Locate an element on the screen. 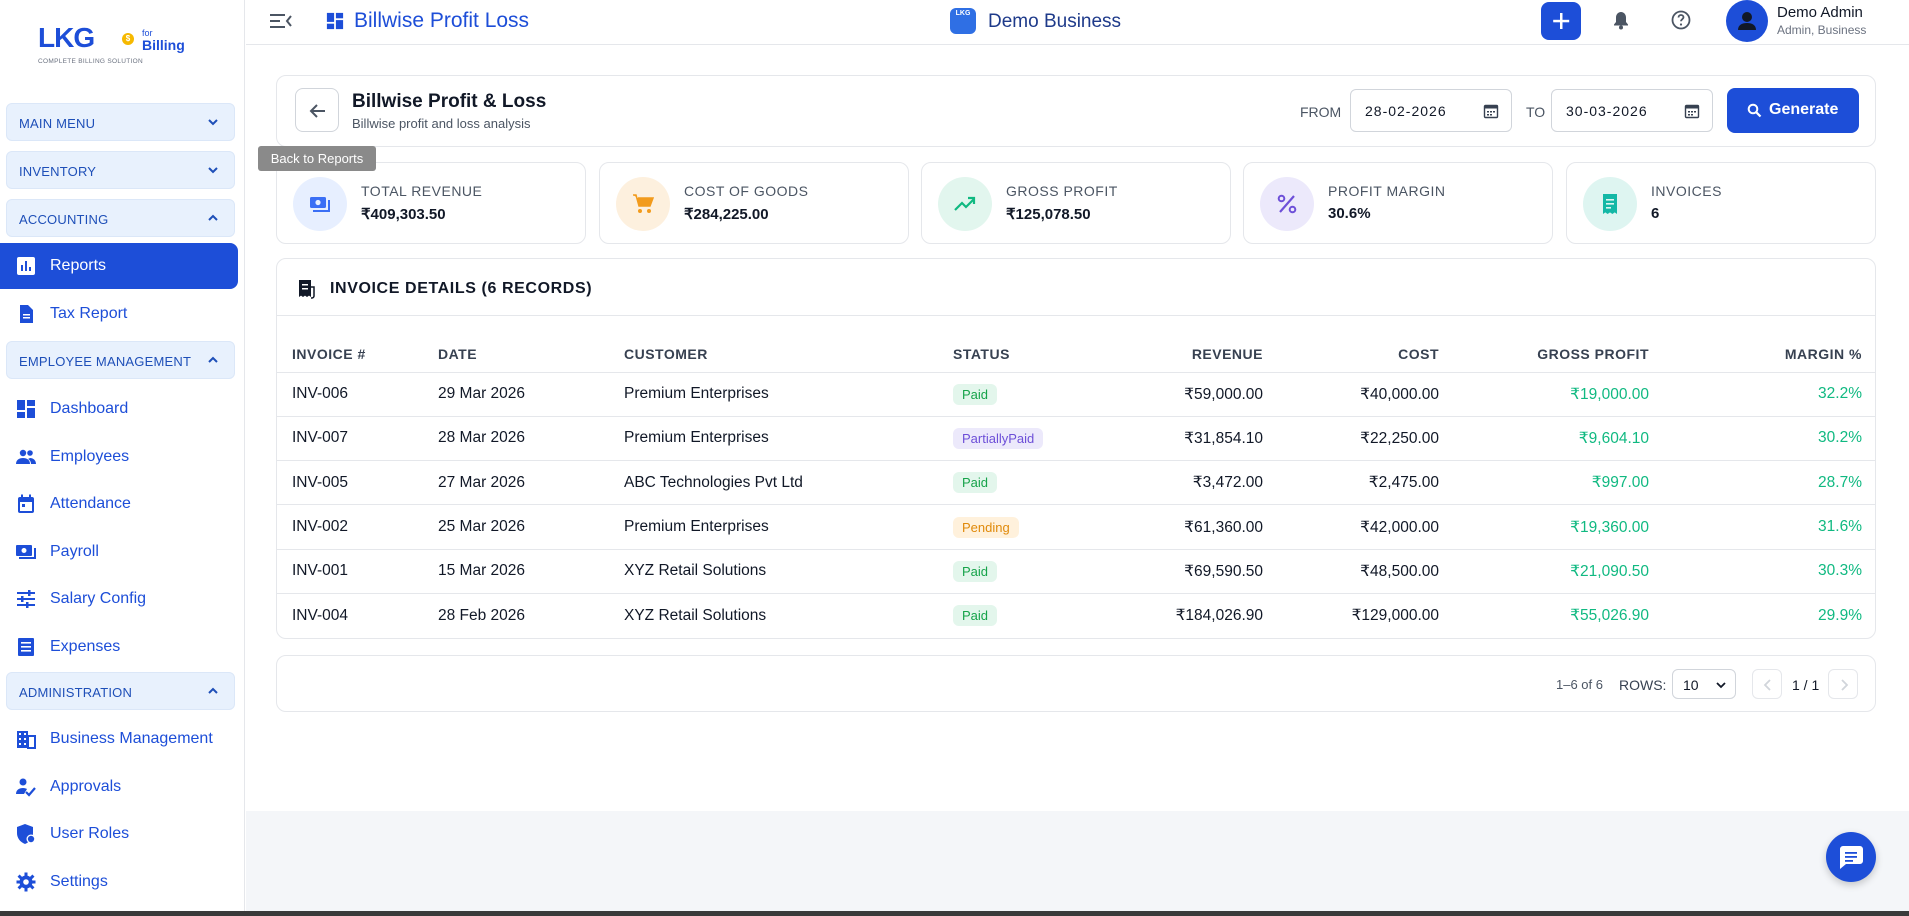 This screenshot has height=916, width=1909. column-header-revenue: REVENUE is located at coordinates (1183, 349).